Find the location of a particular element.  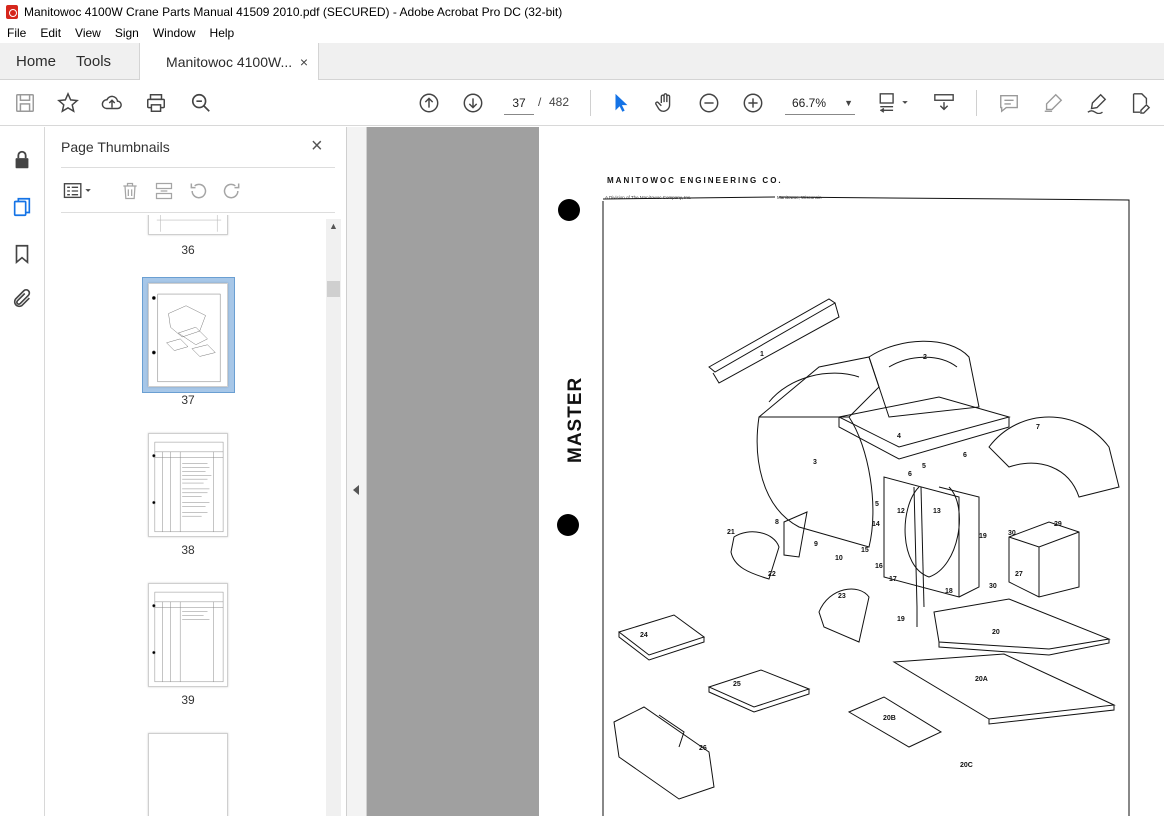

part-label: 21 is located at coordinates (731, 532).